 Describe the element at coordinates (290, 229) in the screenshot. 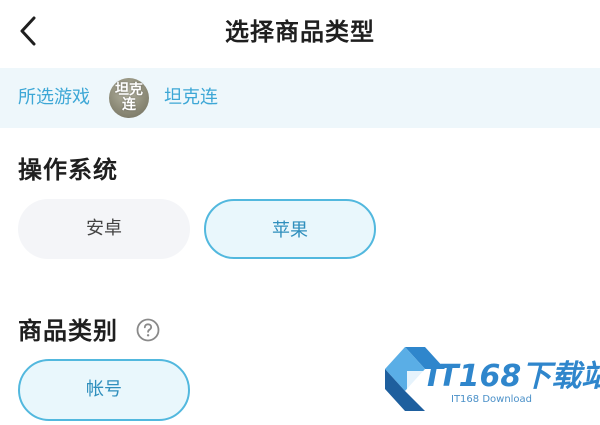

I see `os-option-ios: 苹果` at that location.